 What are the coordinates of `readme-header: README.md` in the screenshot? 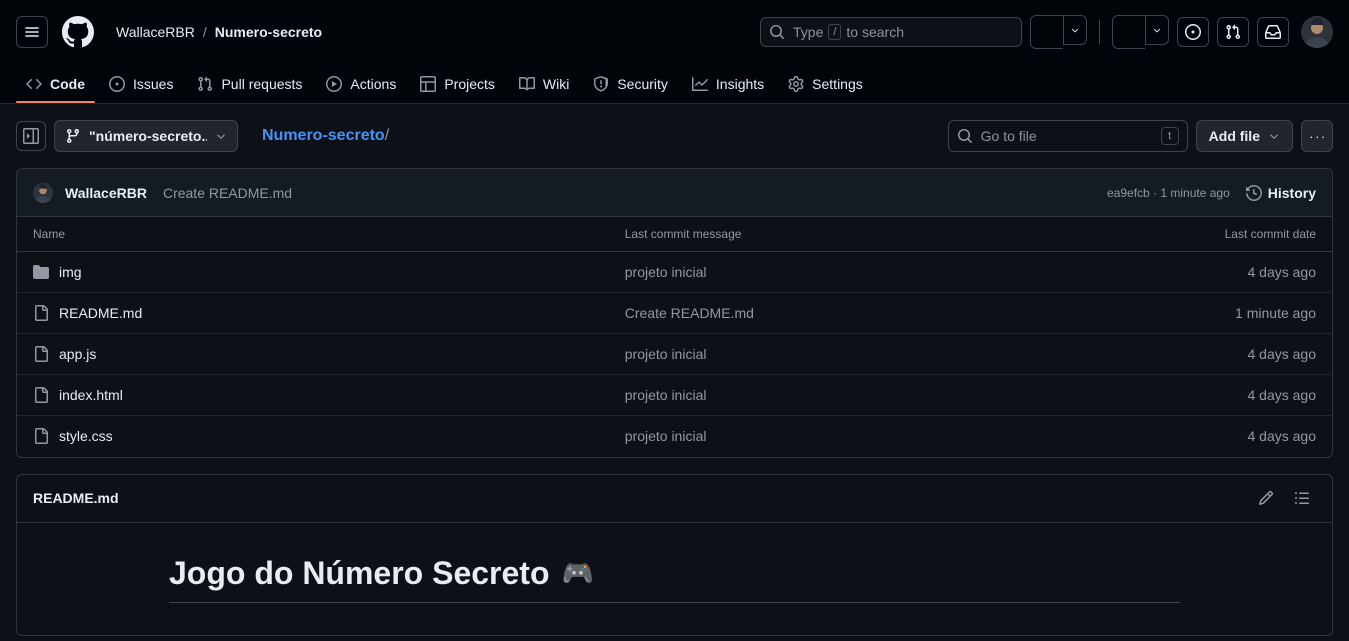 It's located at (674, 499).